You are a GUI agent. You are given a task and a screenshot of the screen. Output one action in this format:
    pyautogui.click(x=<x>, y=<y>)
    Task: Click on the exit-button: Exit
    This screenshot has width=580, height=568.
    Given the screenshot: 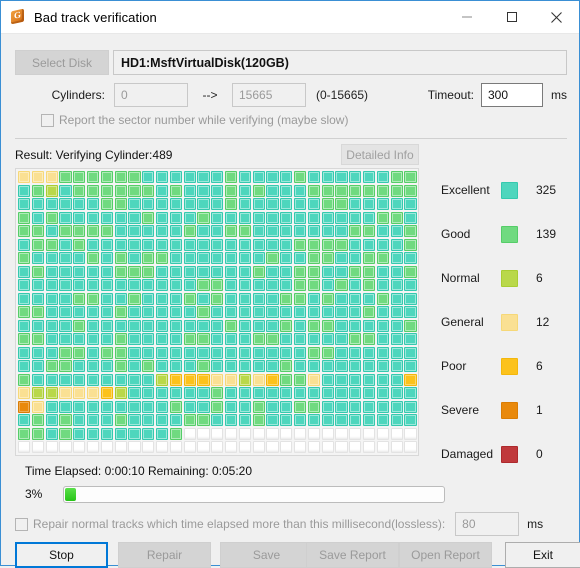 What is the action you would take?
    pyautogui.click(x=542, y=555)
    